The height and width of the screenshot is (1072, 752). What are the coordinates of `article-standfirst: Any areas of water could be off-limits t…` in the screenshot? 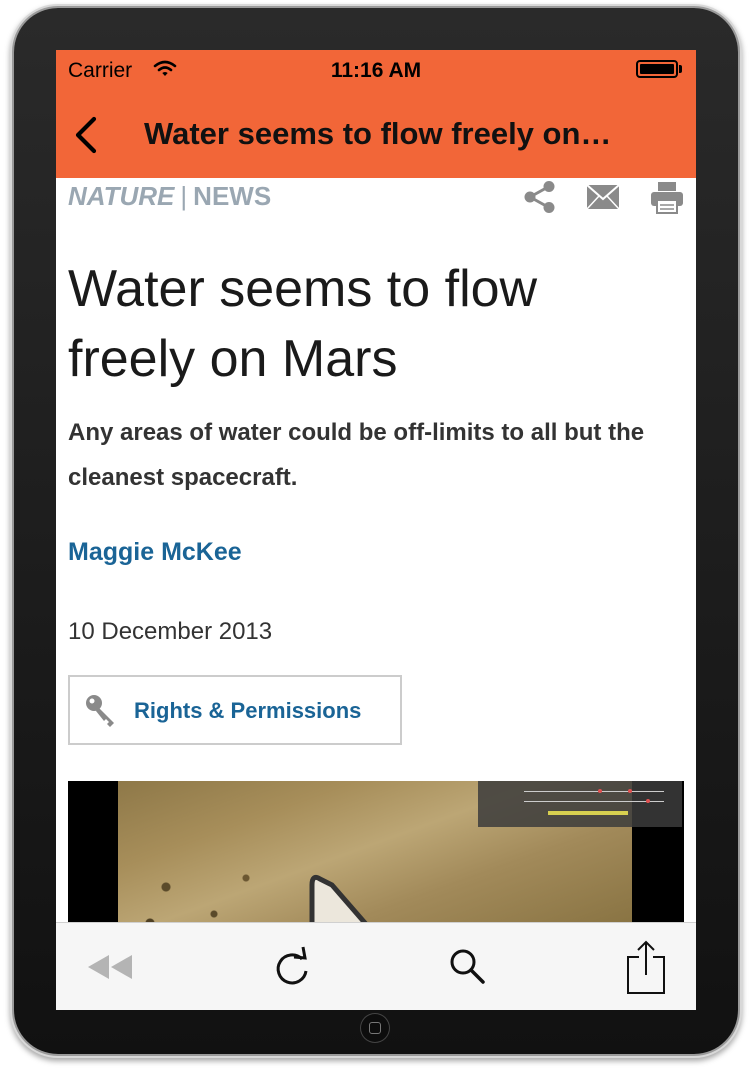 It's located at (356, 455).